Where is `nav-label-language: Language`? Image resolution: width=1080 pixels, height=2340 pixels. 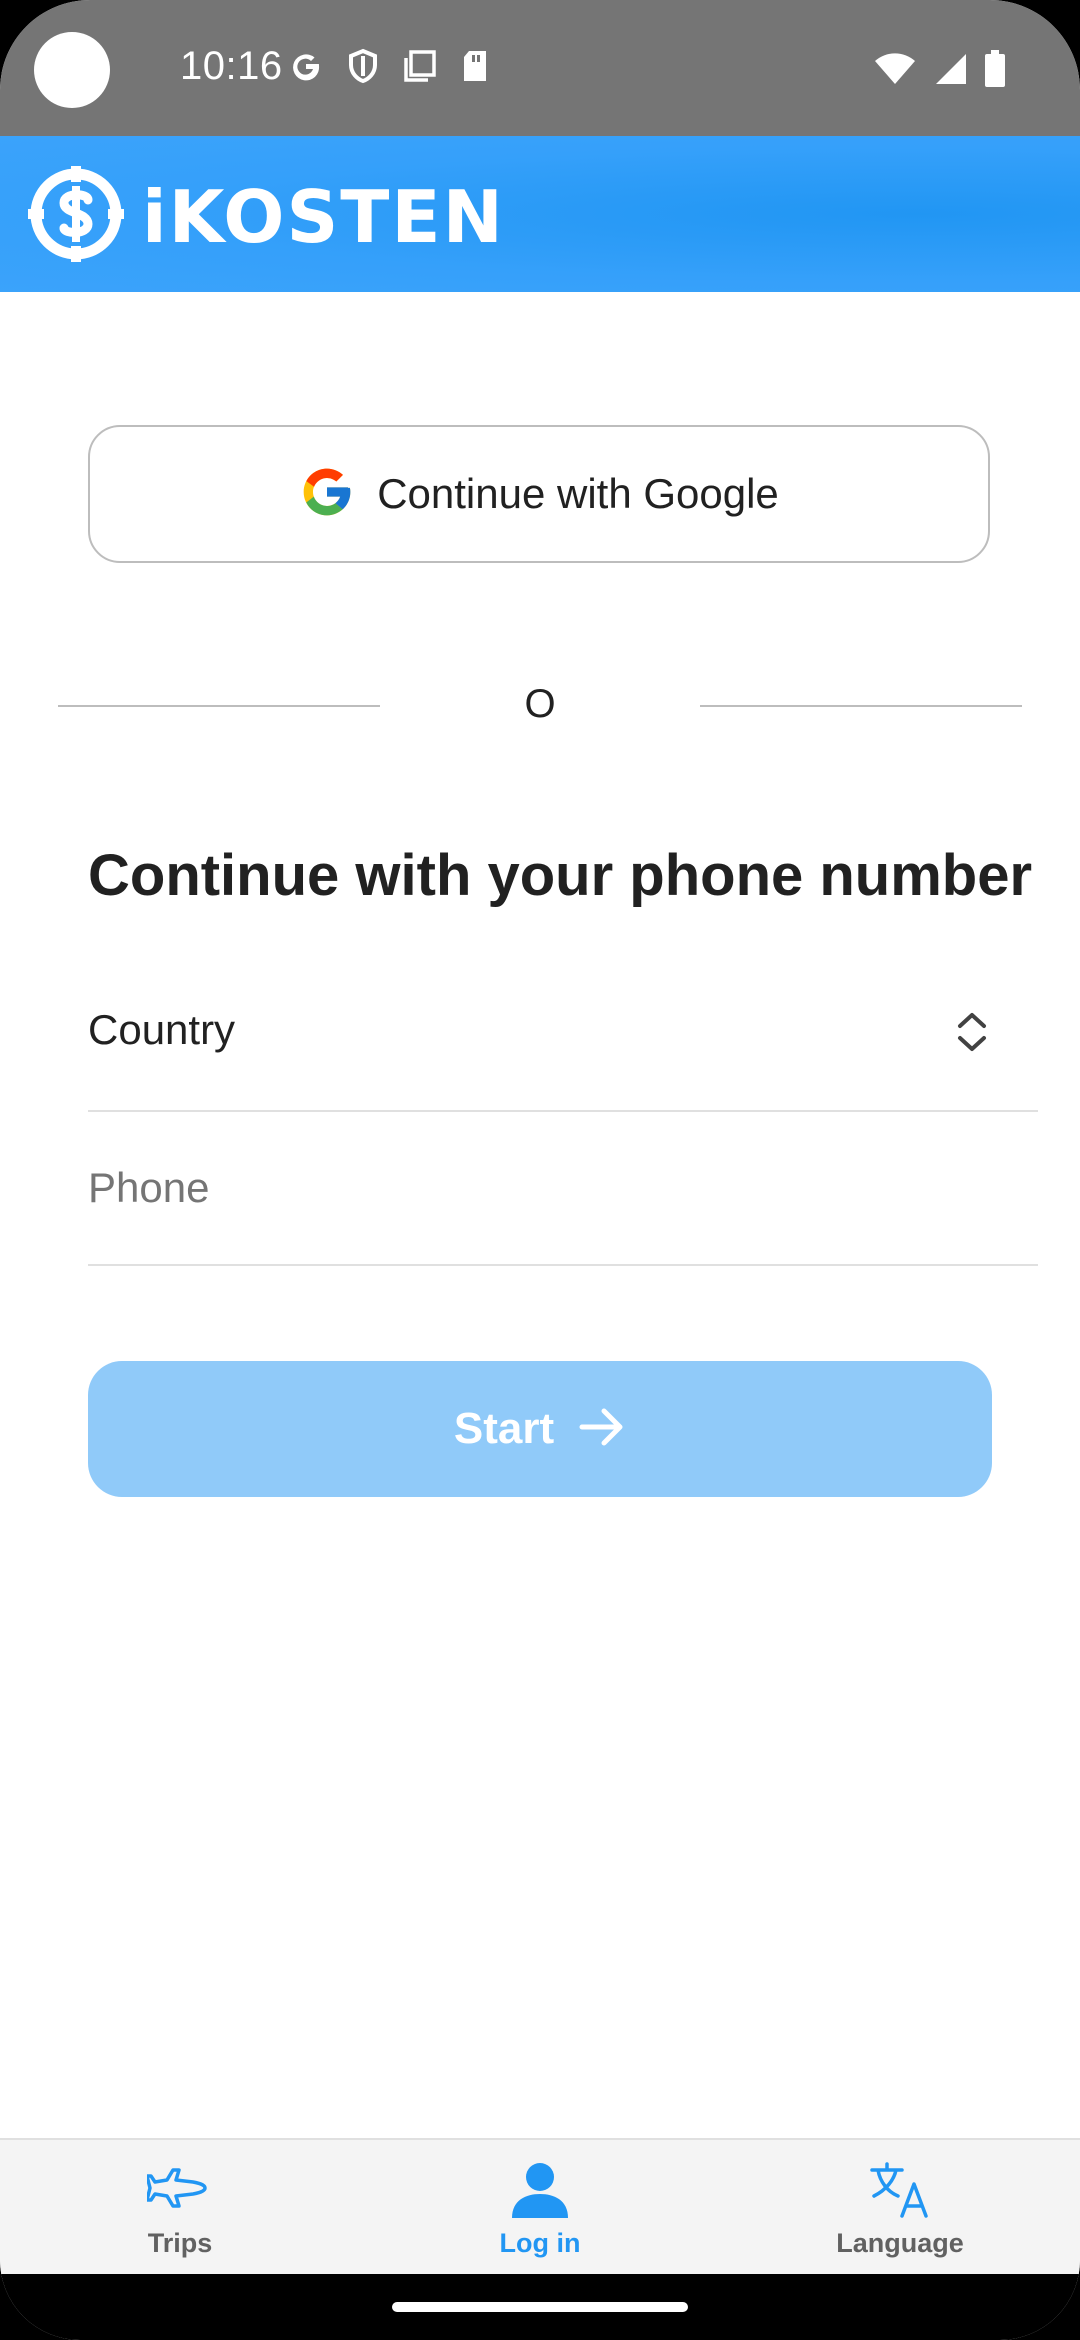 nav-label-language: Language is located at coordinates (900, 2243).